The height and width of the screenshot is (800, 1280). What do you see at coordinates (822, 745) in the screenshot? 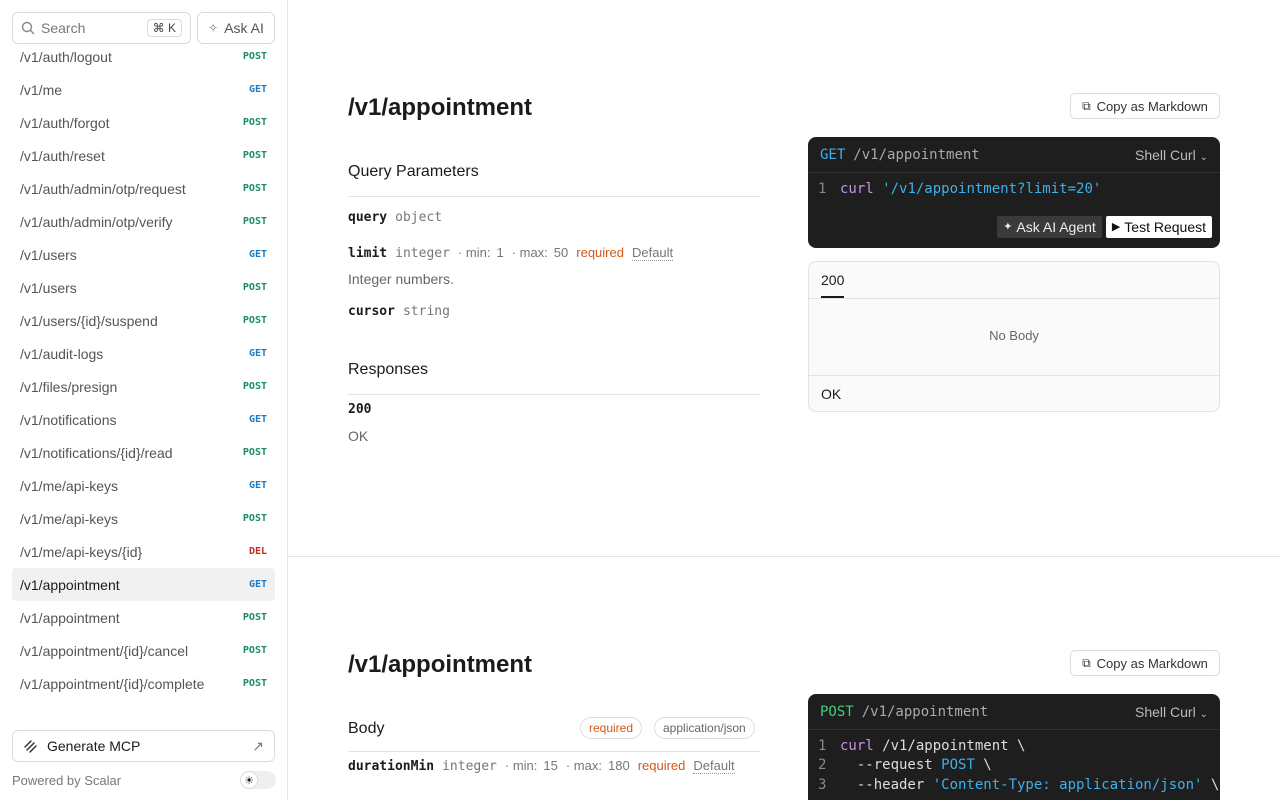
I see `line-number: 1` at bounding box center [822, 745].